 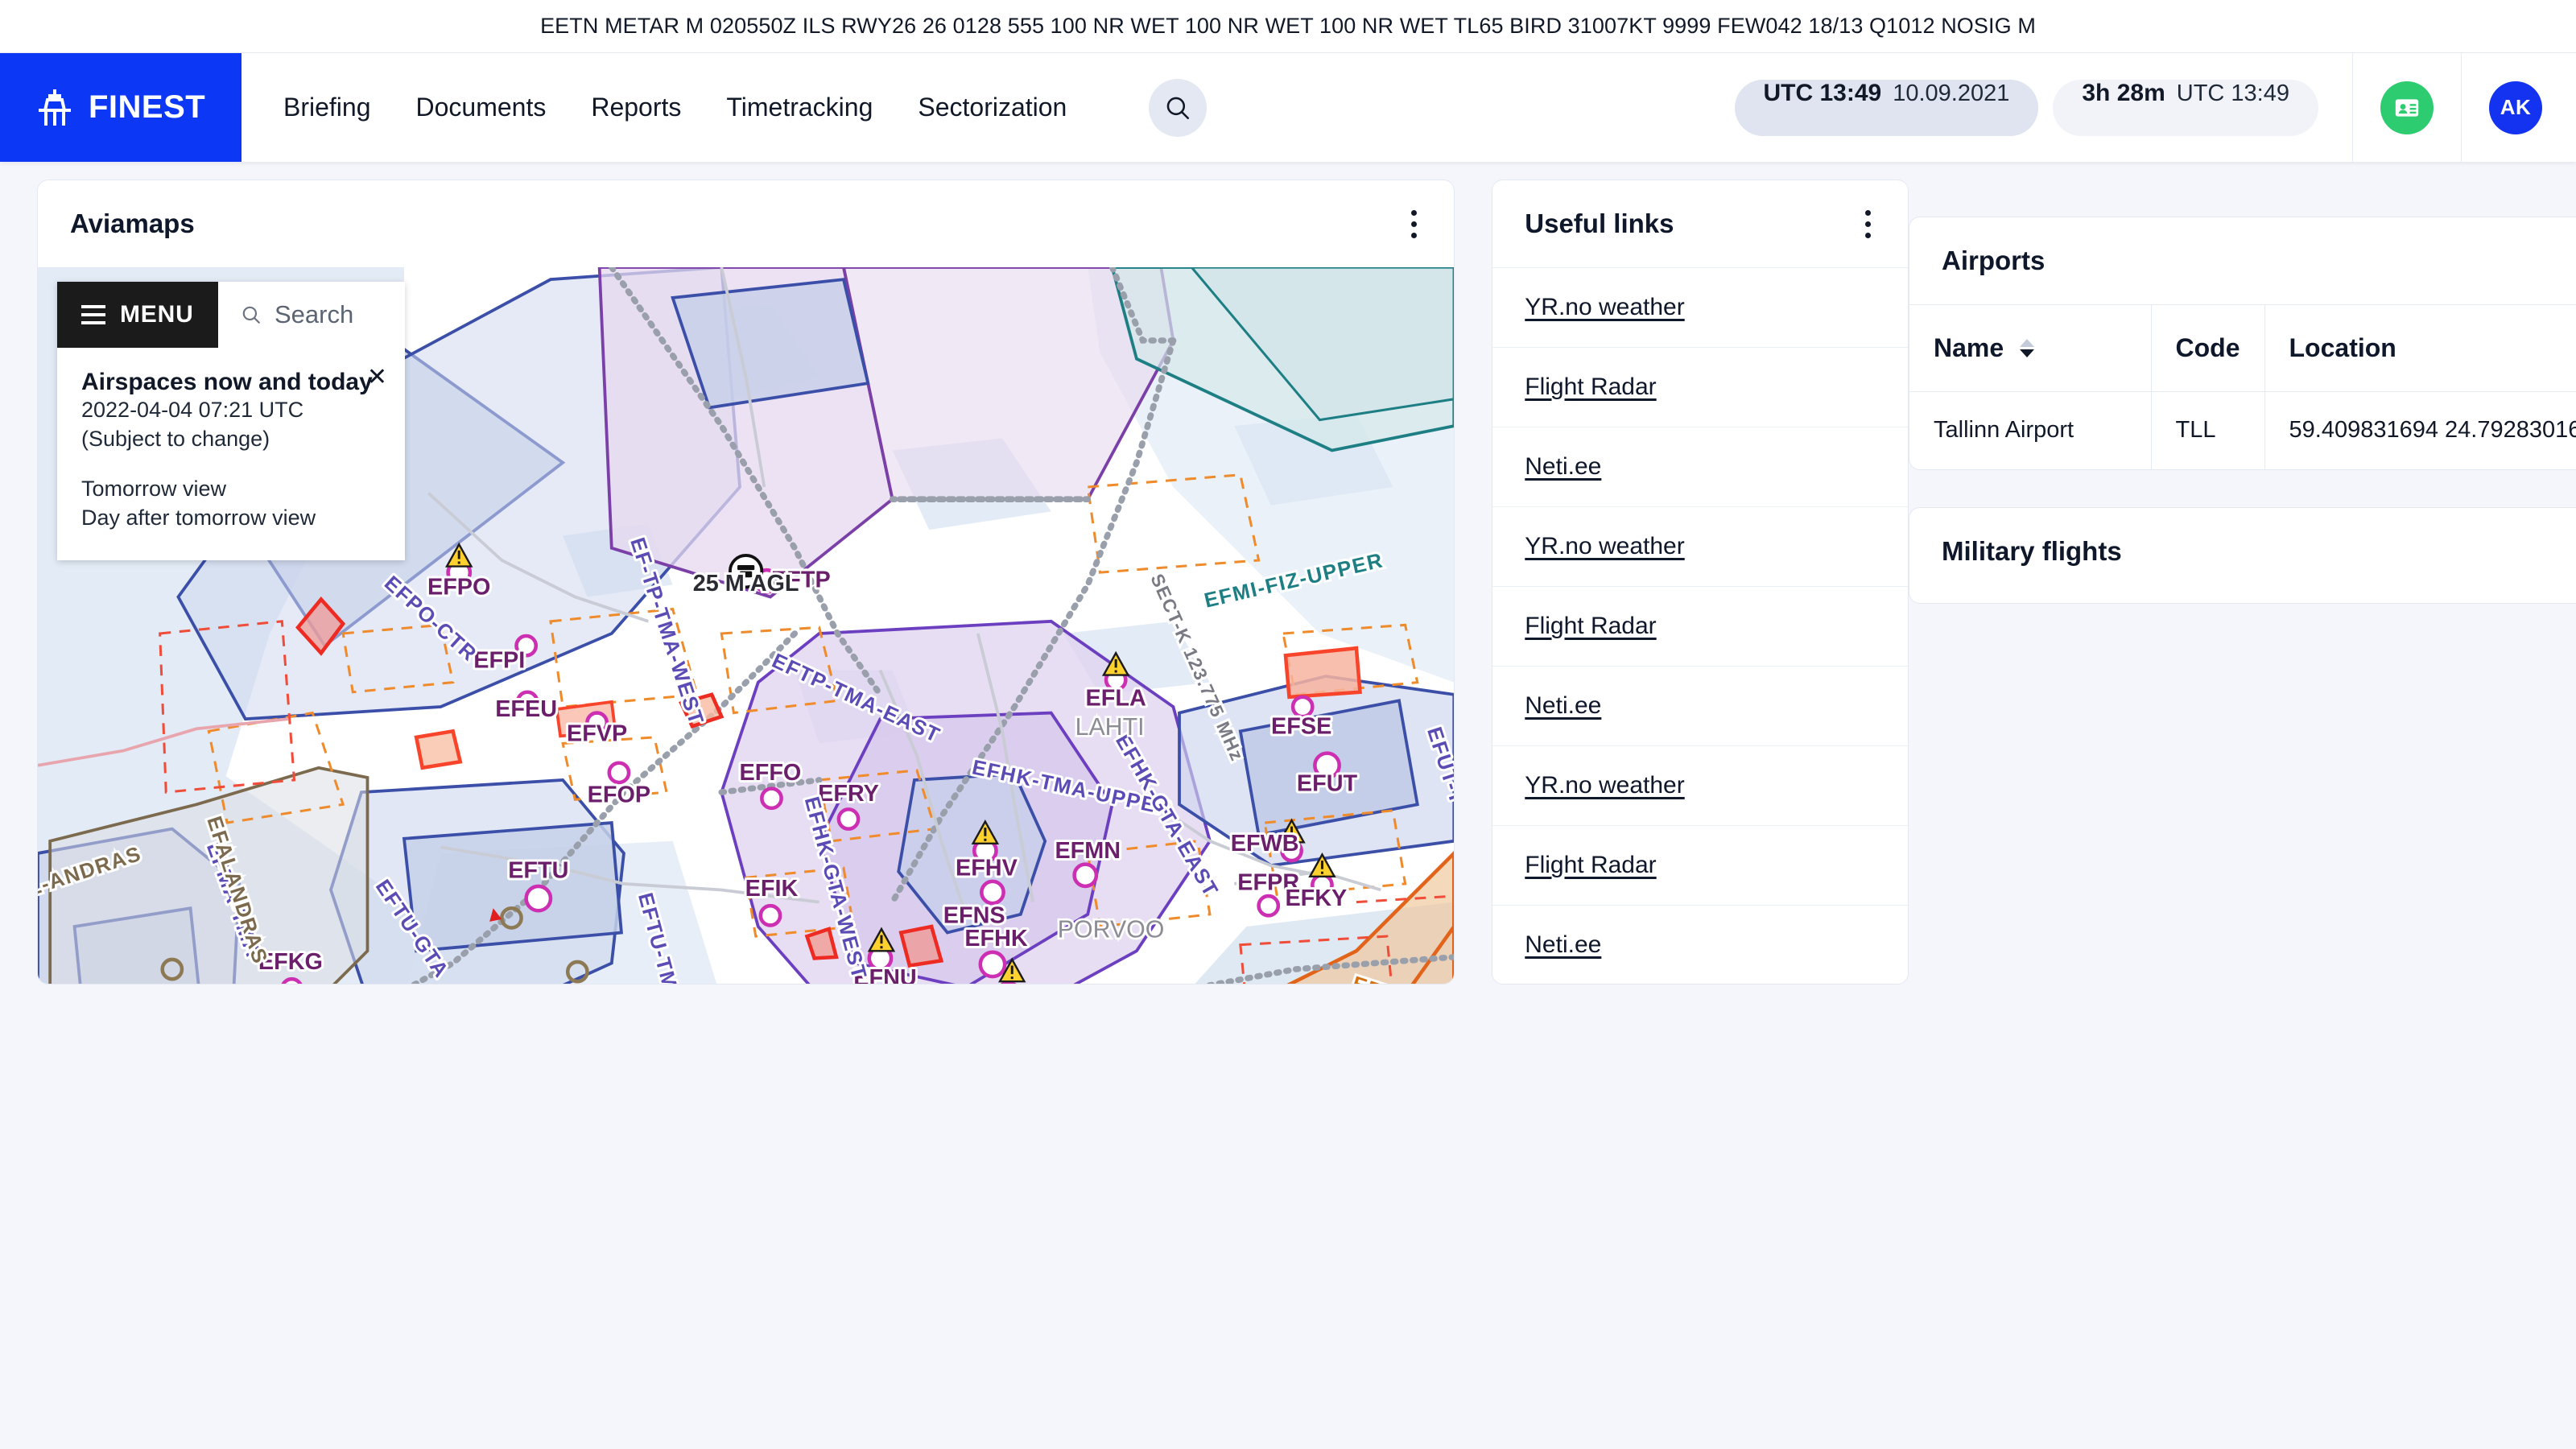 What do you see at coordinates (848, 794) in the screenshot?
I see `map-airspace-label: EFRY` at bounding box center [848, 794].